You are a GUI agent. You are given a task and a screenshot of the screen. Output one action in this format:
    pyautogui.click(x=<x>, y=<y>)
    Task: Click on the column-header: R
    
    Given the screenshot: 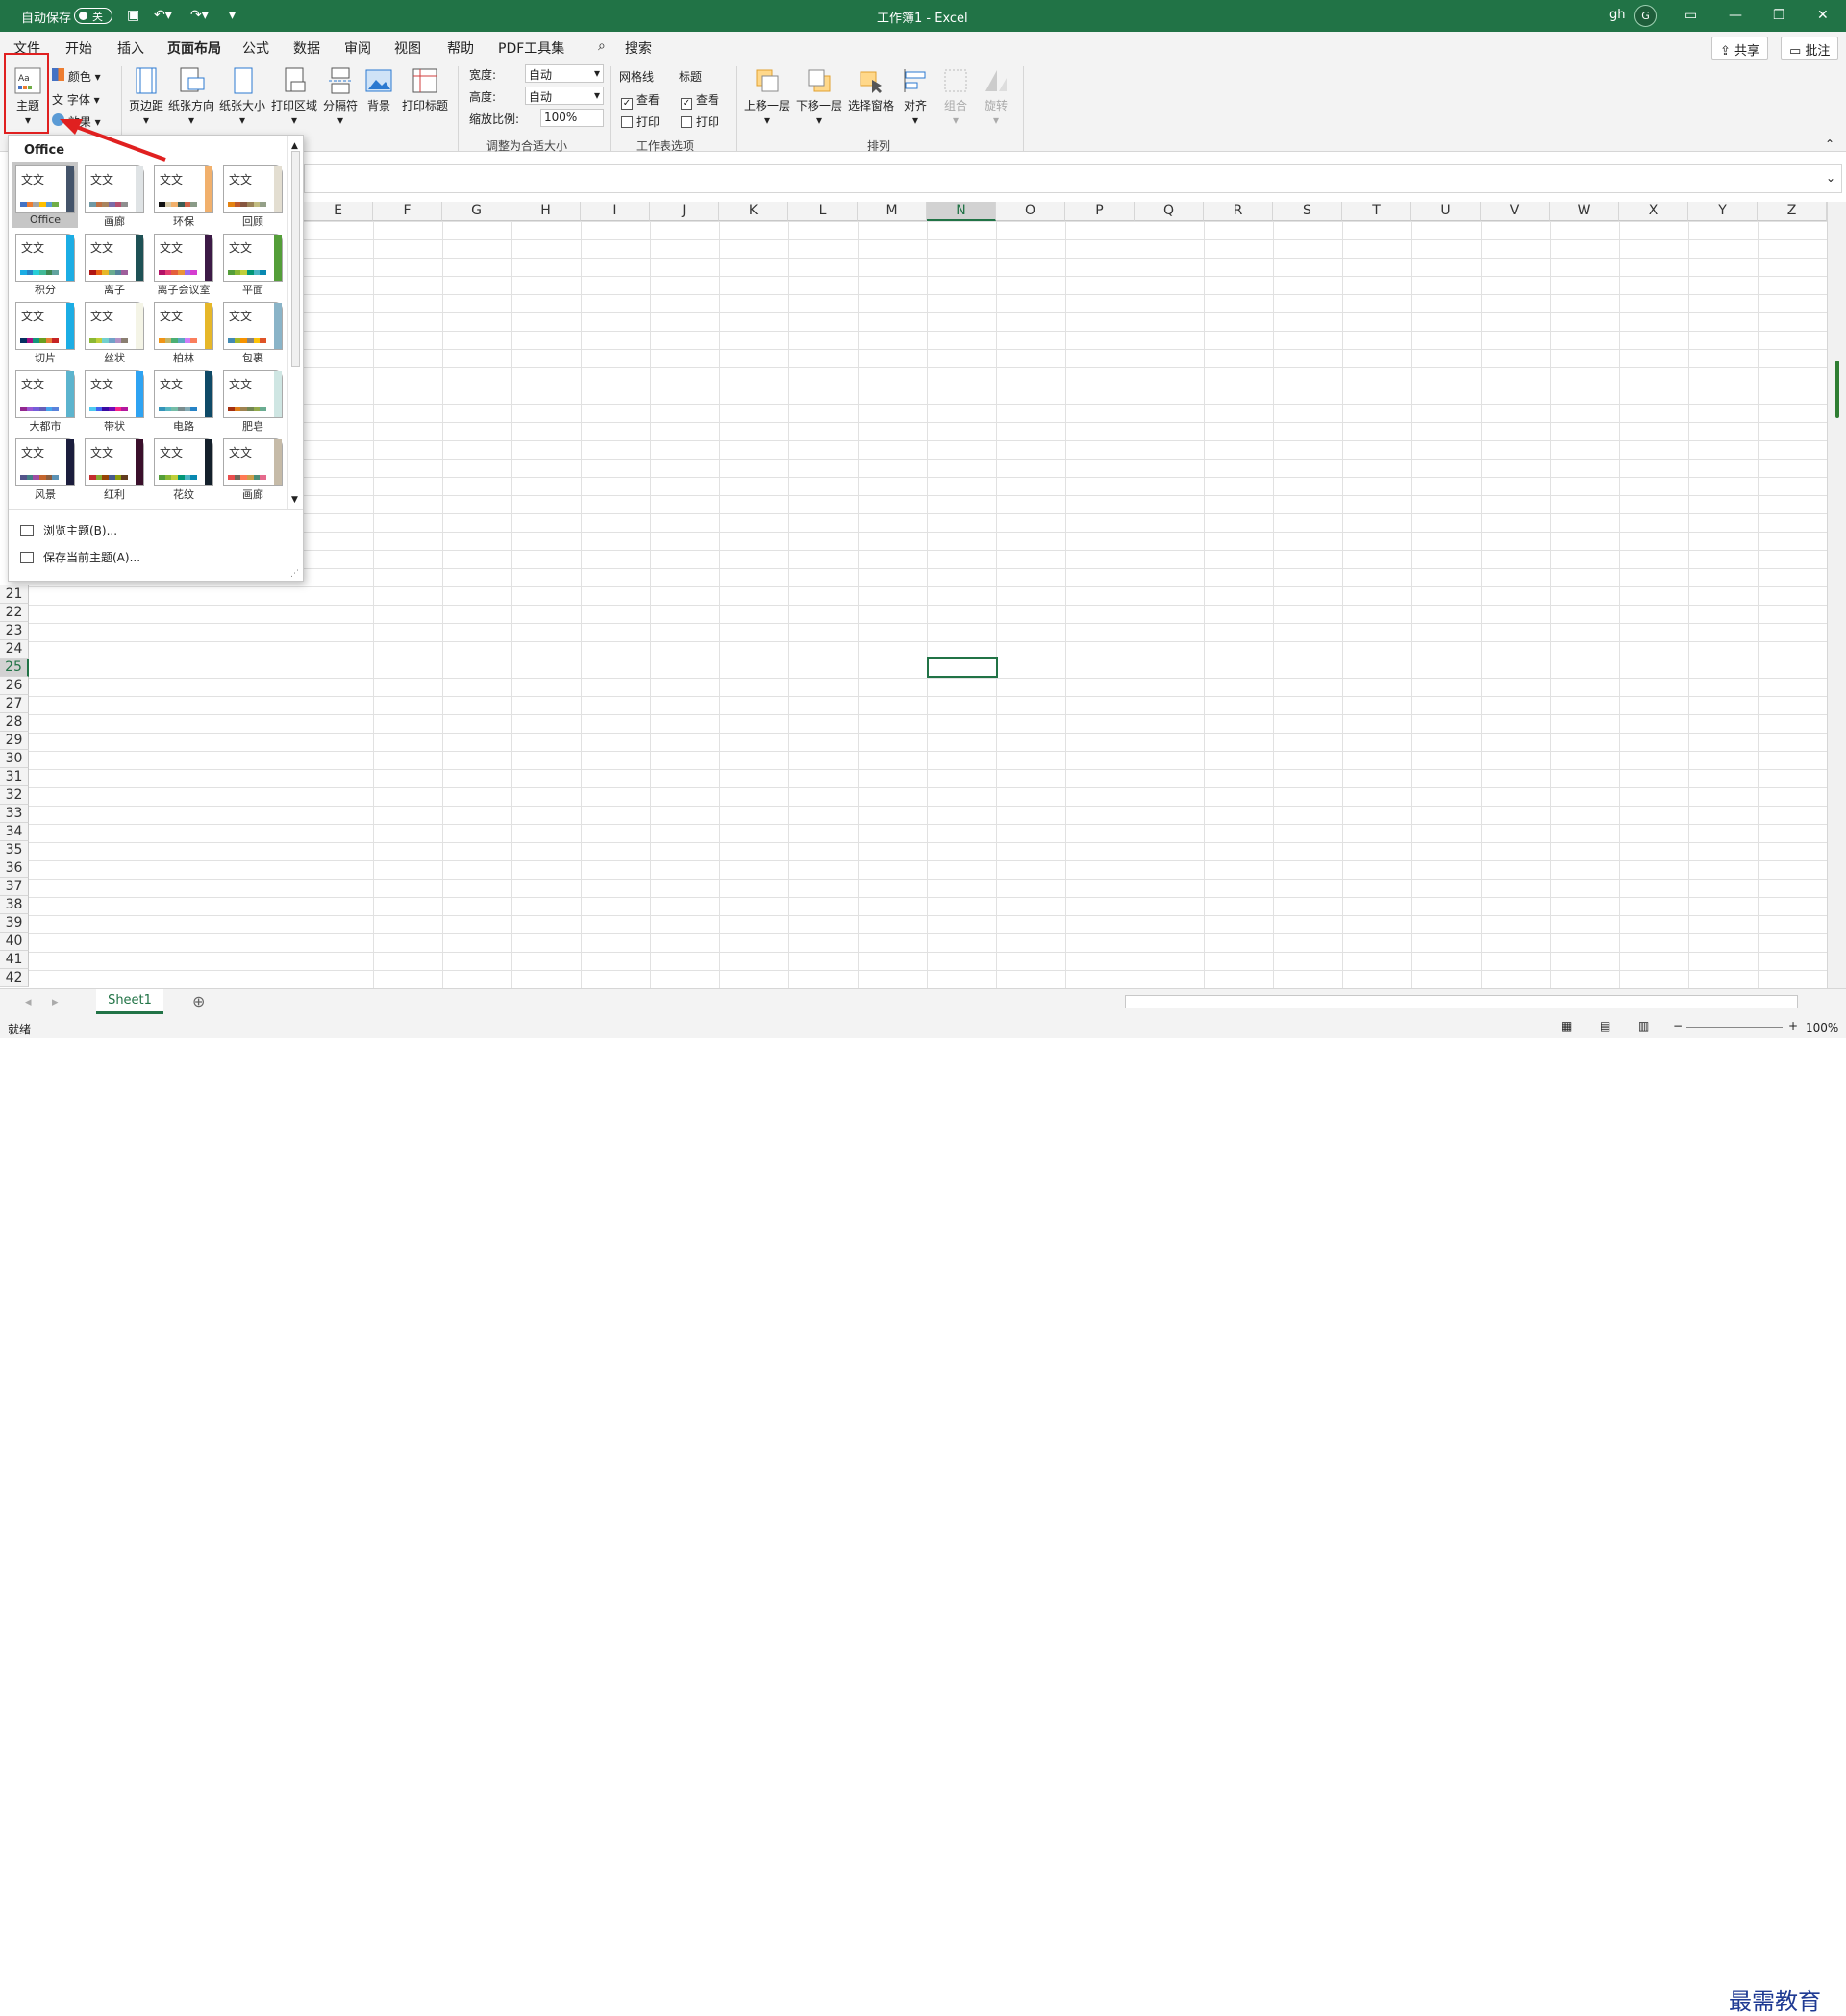 What is the action you would take?
    pyautogui.click(x=1238, y=211)
    